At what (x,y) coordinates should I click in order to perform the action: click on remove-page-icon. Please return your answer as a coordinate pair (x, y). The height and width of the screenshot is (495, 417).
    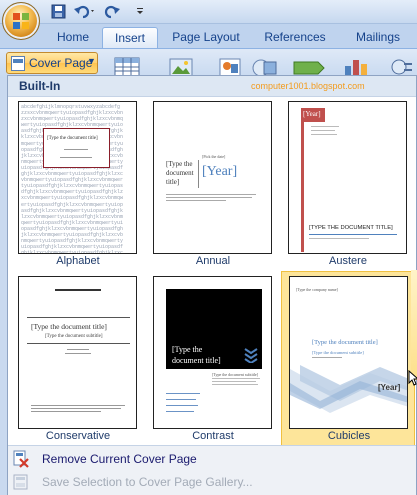
    Looking at the image, I should click on (21, 459).